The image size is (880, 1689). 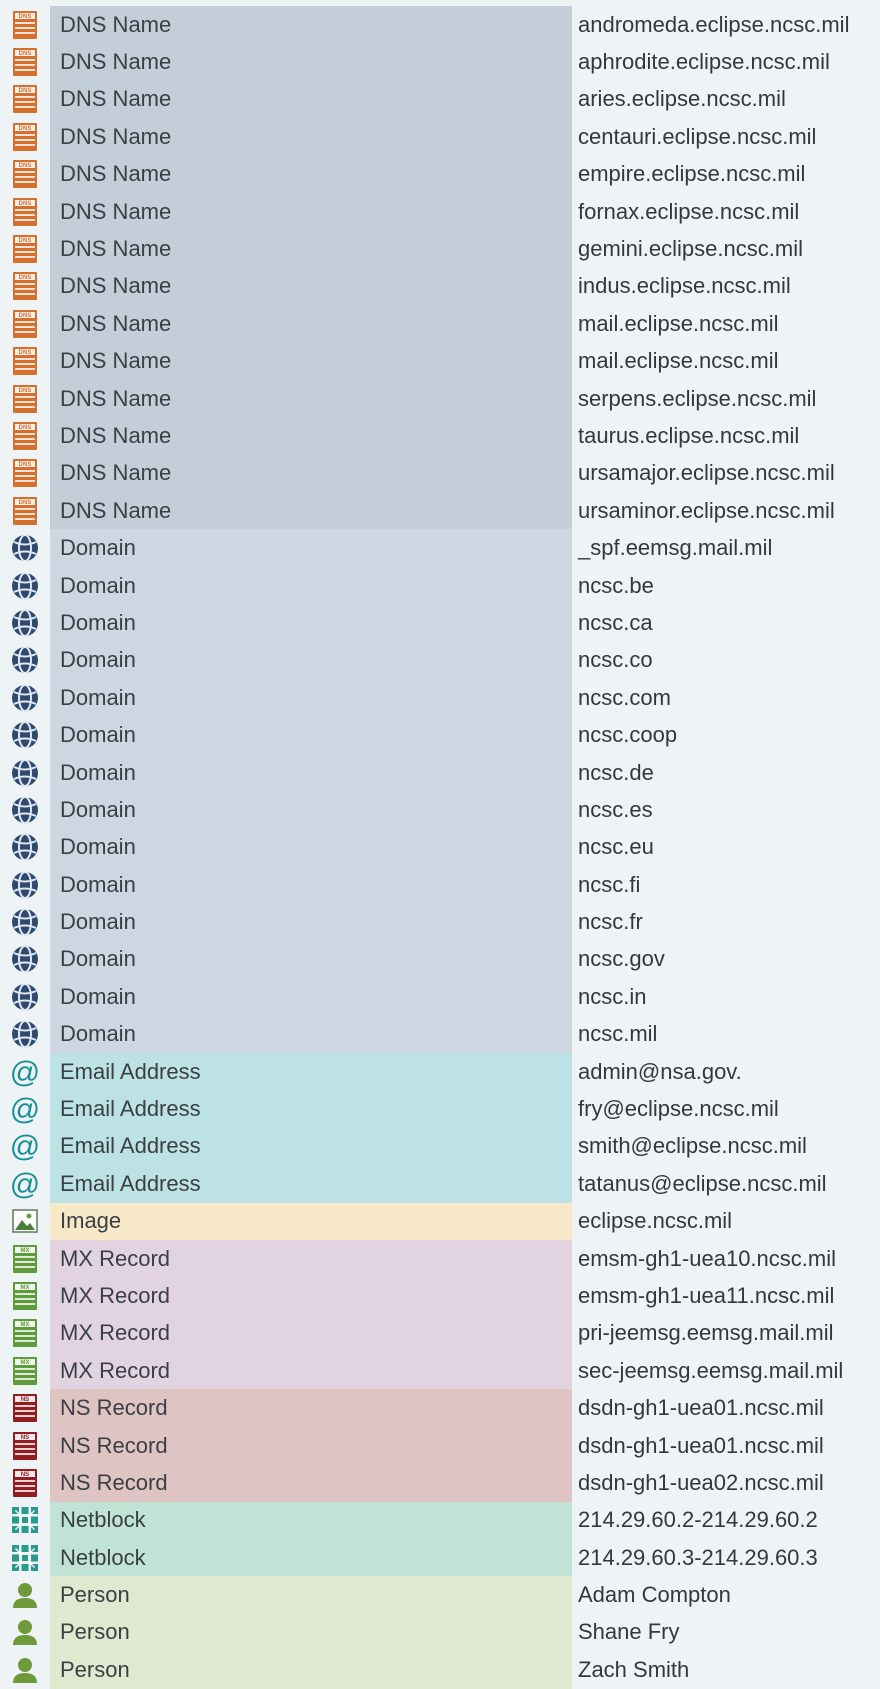 What do you see at coordinates (440, 1483) in the screenshot?
I see `list-item: NS NS Record dsdn-gh1-uea02.ncsc.mil` at bounding box center [440, 1483].